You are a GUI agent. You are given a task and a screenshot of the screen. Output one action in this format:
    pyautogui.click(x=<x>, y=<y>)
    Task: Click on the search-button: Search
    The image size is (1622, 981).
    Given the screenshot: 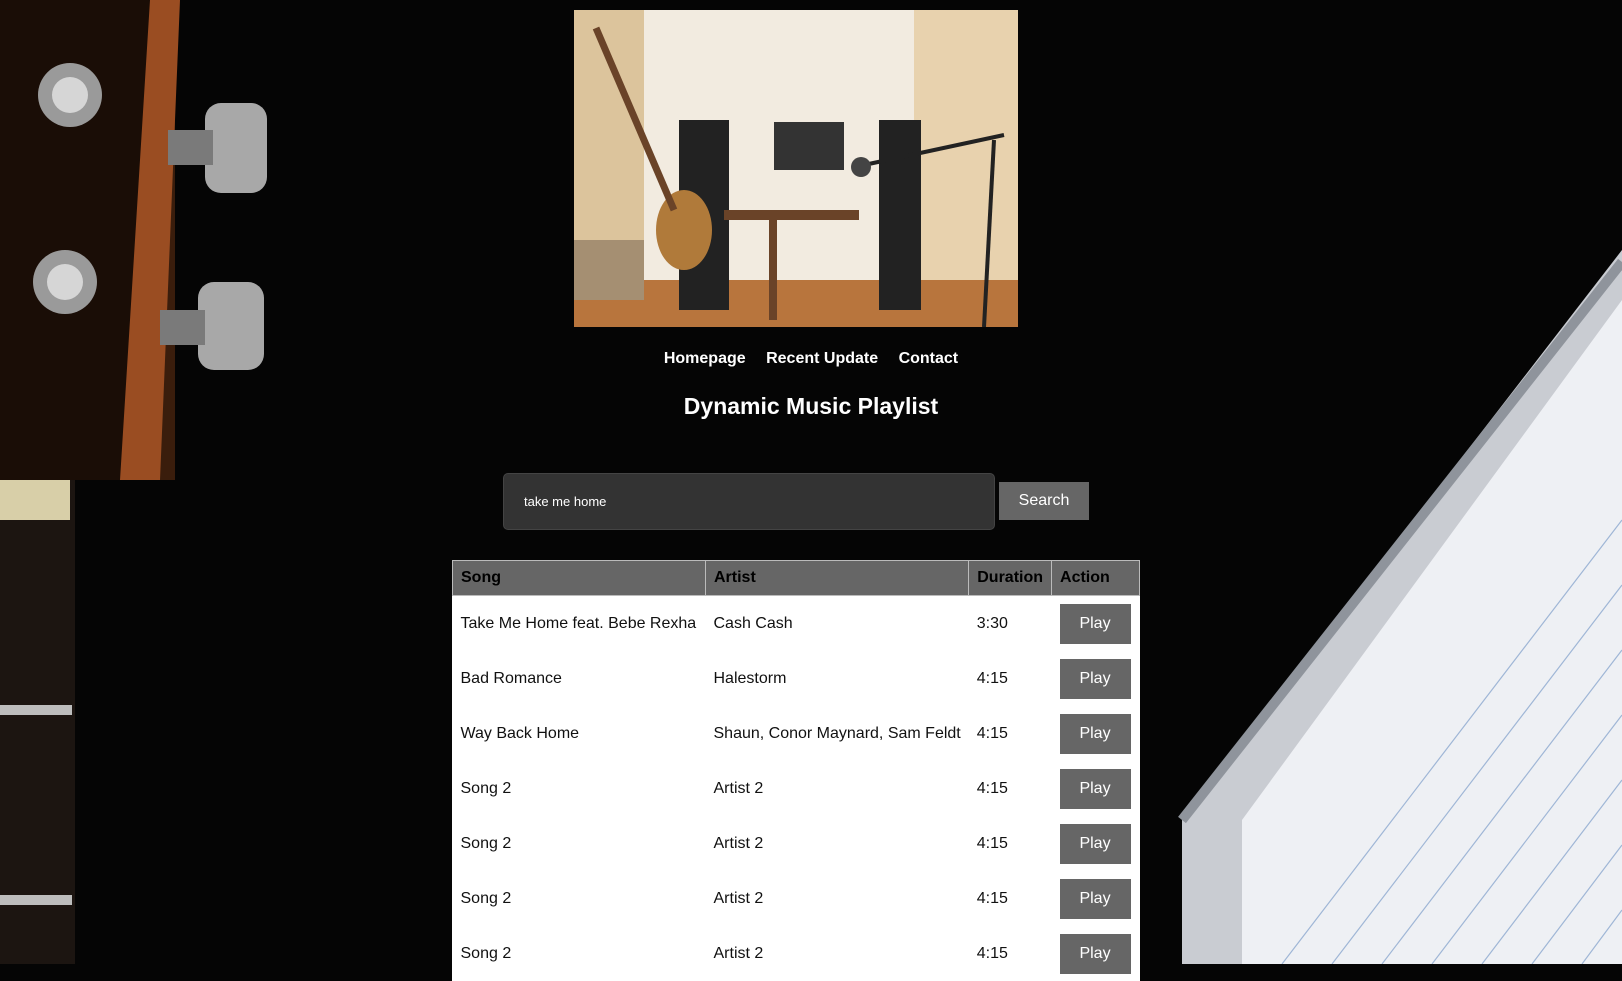 What is the action you would take?
    pyautogui.click(x=1044, y=501)
    